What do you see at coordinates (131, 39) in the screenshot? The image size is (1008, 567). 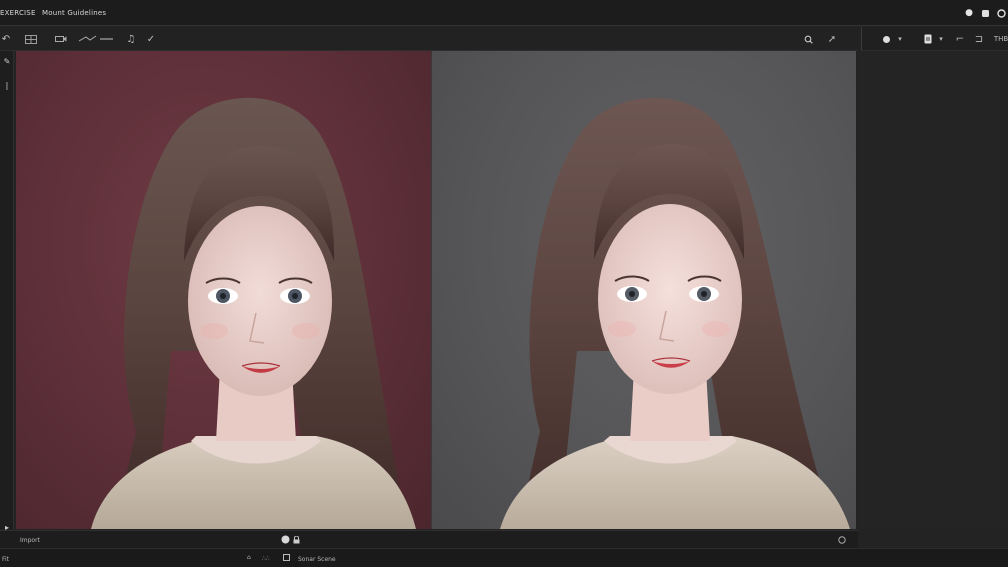 I see `music-note-icon: ♫` at bounding box center [131, 39].